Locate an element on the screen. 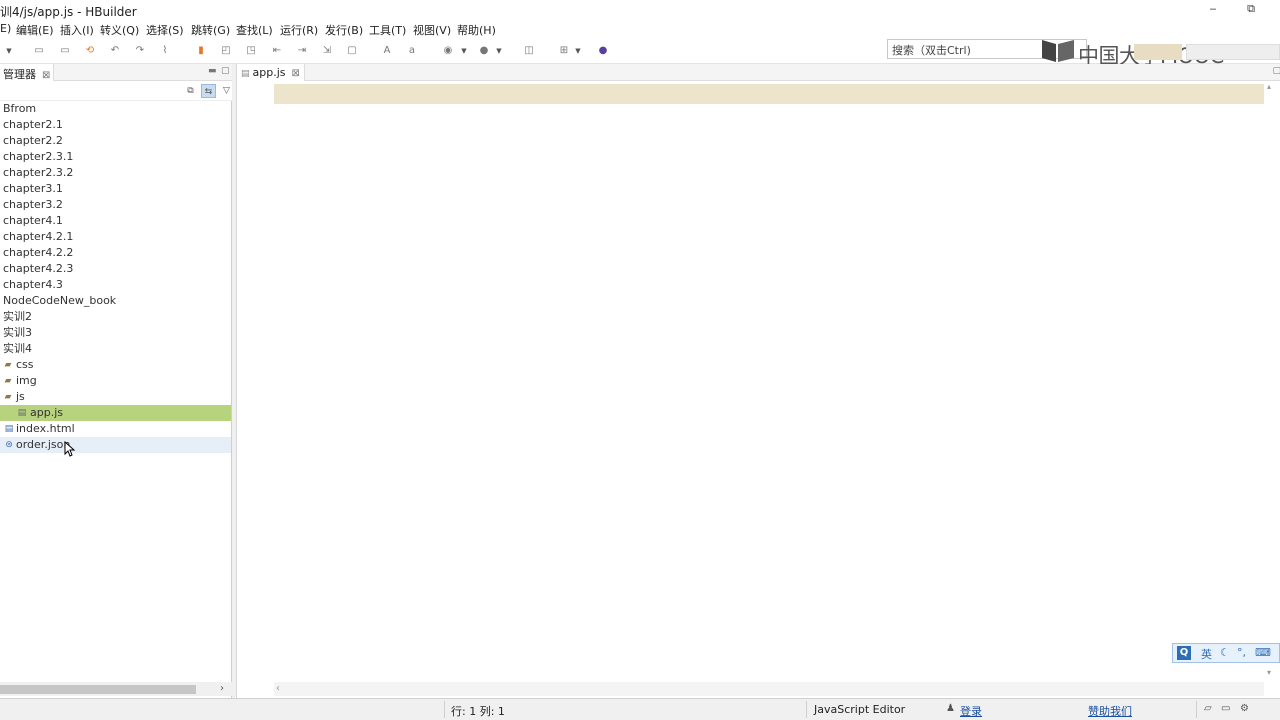  scroll-down-icon: ▾ is located at coordinates (1269, 672).